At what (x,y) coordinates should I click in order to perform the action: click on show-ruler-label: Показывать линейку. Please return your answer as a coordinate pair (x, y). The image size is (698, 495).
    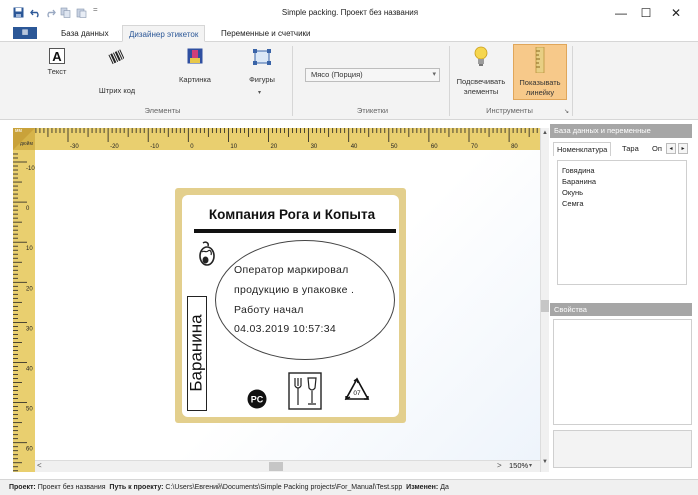
    Looking at the image, I should click on (540, 87).